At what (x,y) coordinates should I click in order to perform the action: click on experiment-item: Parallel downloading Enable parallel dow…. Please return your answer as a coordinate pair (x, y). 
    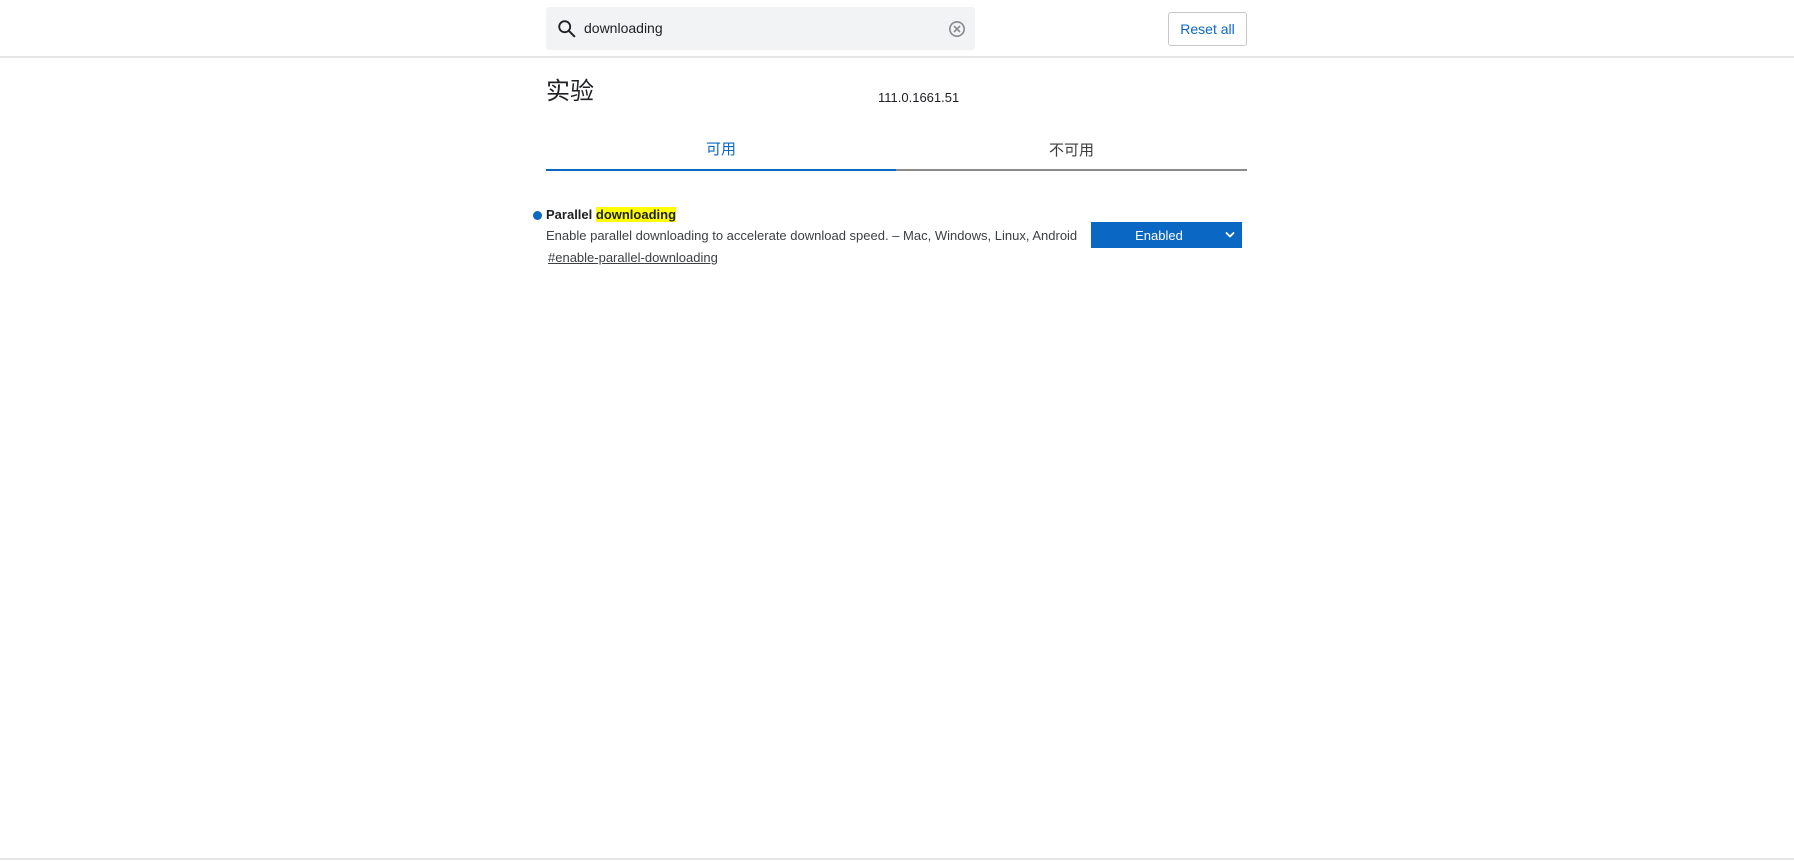
    Looking at the image, I should click on (890, 239).